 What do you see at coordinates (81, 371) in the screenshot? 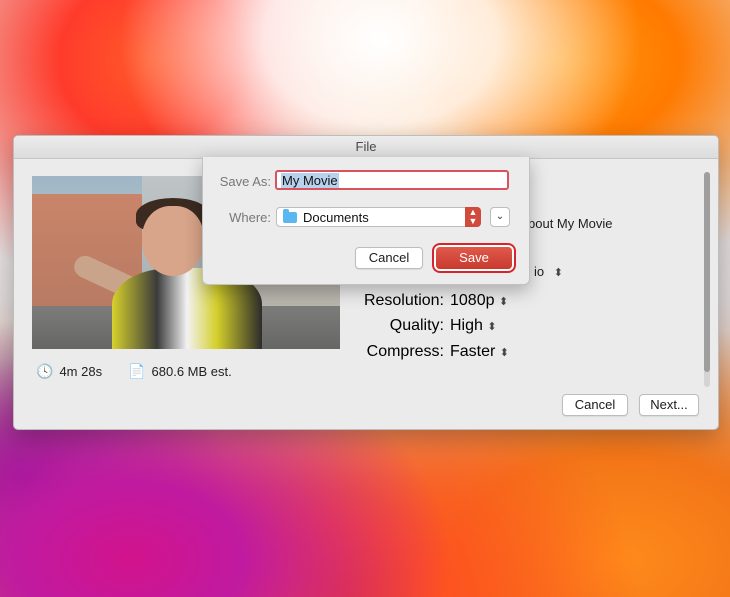
I see `duration-text: 4m 28s` at bounding box center [81, 371].